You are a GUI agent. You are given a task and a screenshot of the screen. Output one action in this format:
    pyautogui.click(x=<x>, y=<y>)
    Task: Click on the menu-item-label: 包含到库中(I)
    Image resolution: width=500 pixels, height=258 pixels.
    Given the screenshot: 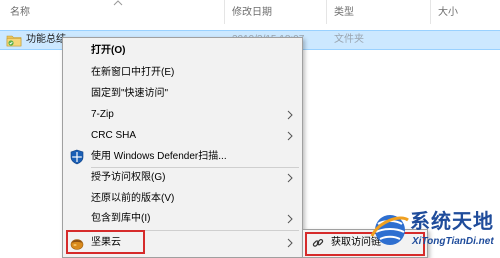 What is the action you would take?
    pyautogui.click(x=121, y=218)
    